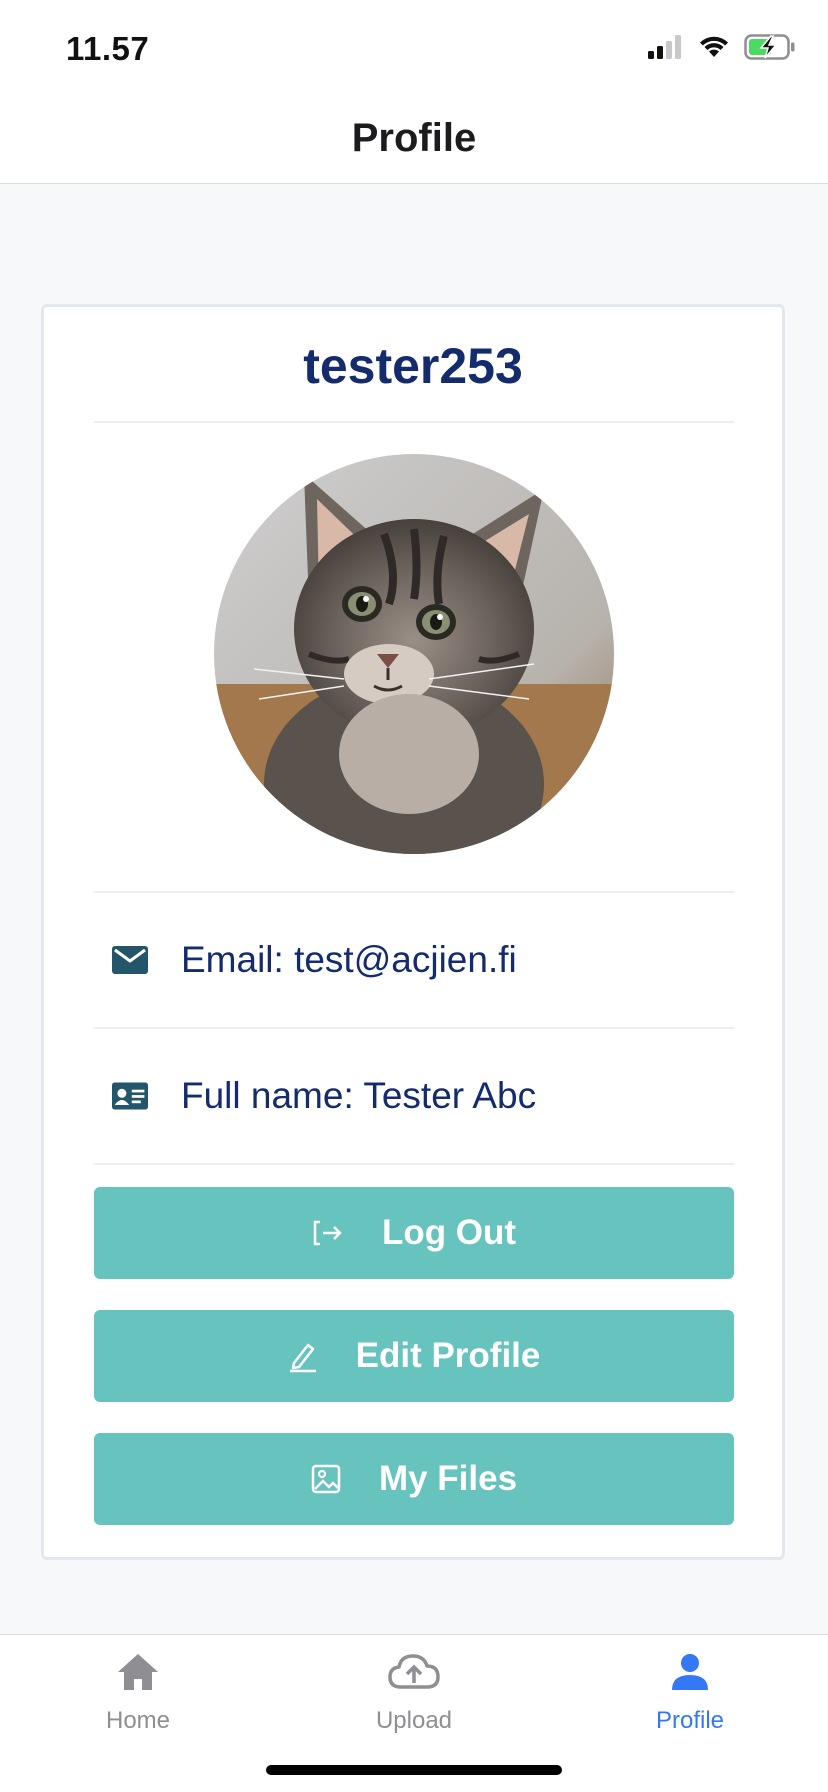 This screenshot has width=828, height=1792. I want to click on status-icons, so click(722, 49).